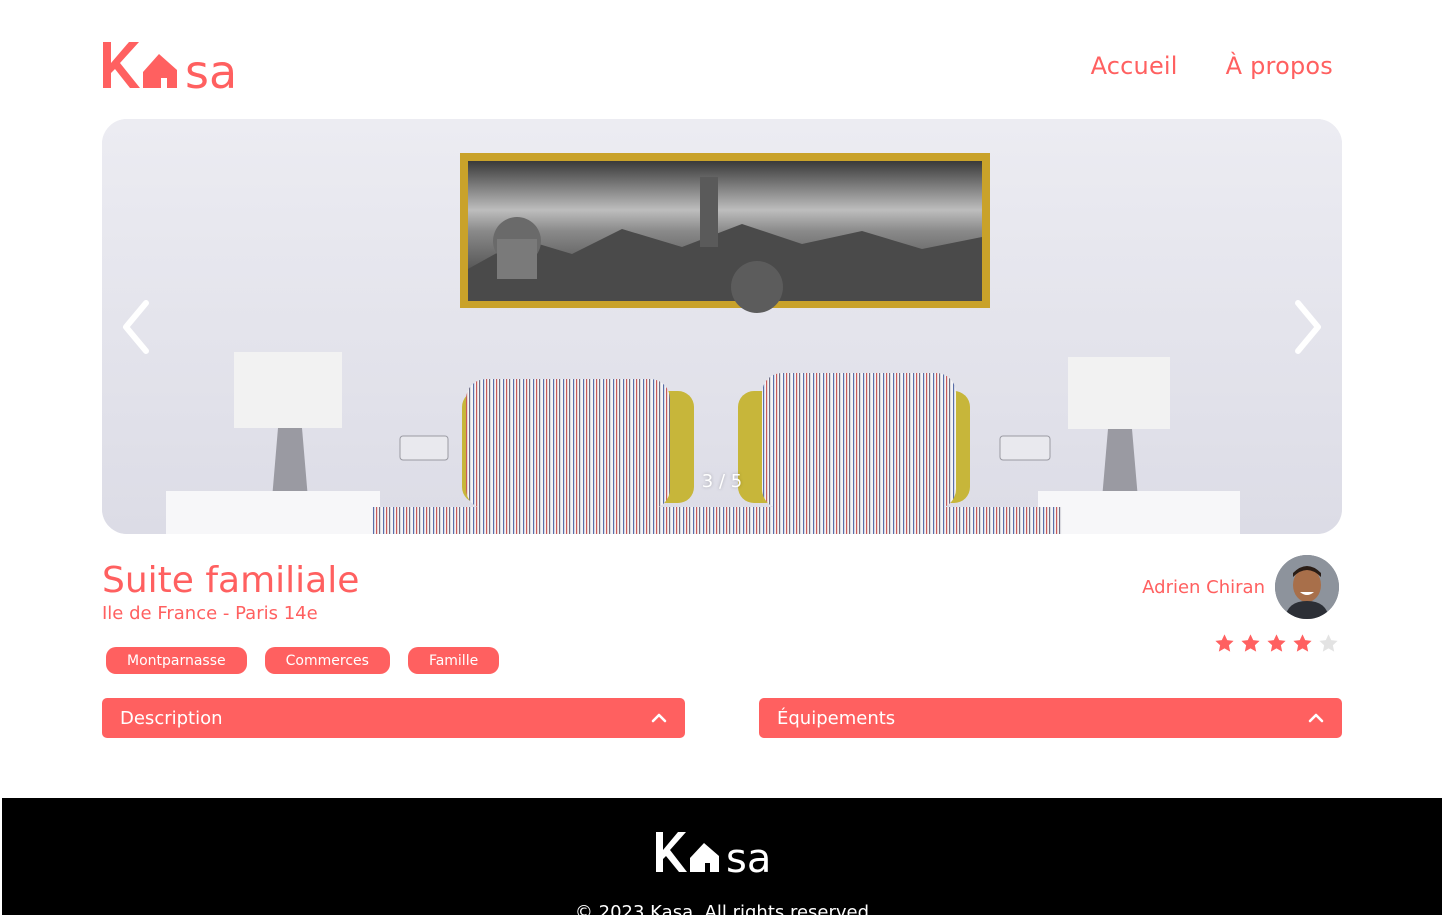 Image resolution: width=1444 pixels, height=915 pixels. Describe the element at coordinates (210, 613) in the screenshot. I see `listing-location: Ile de France - Paris 14e` at that location.